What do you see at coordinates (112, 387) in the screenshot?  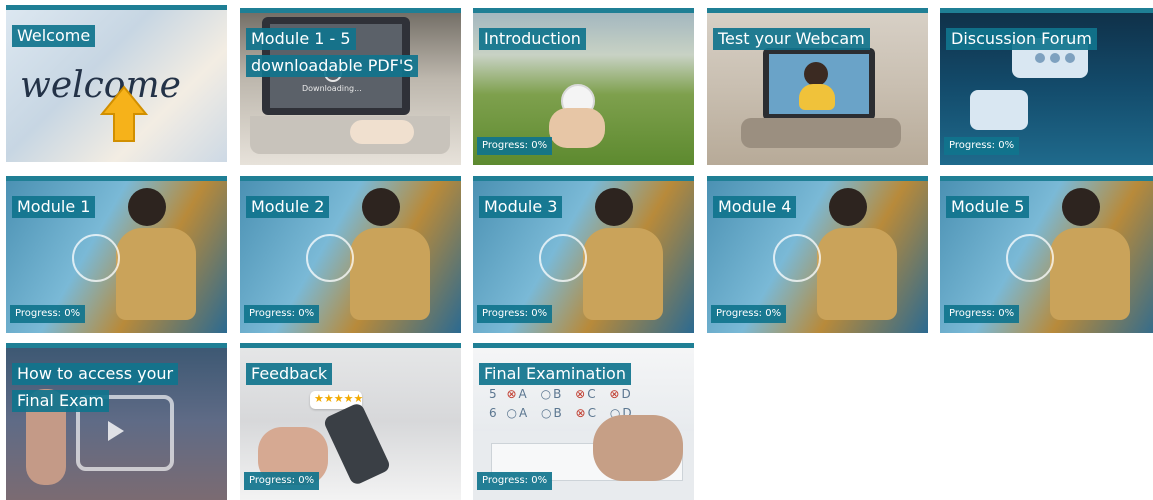 I see `tile-title: How to access your Final Exam` at bounding box center [112, 387].